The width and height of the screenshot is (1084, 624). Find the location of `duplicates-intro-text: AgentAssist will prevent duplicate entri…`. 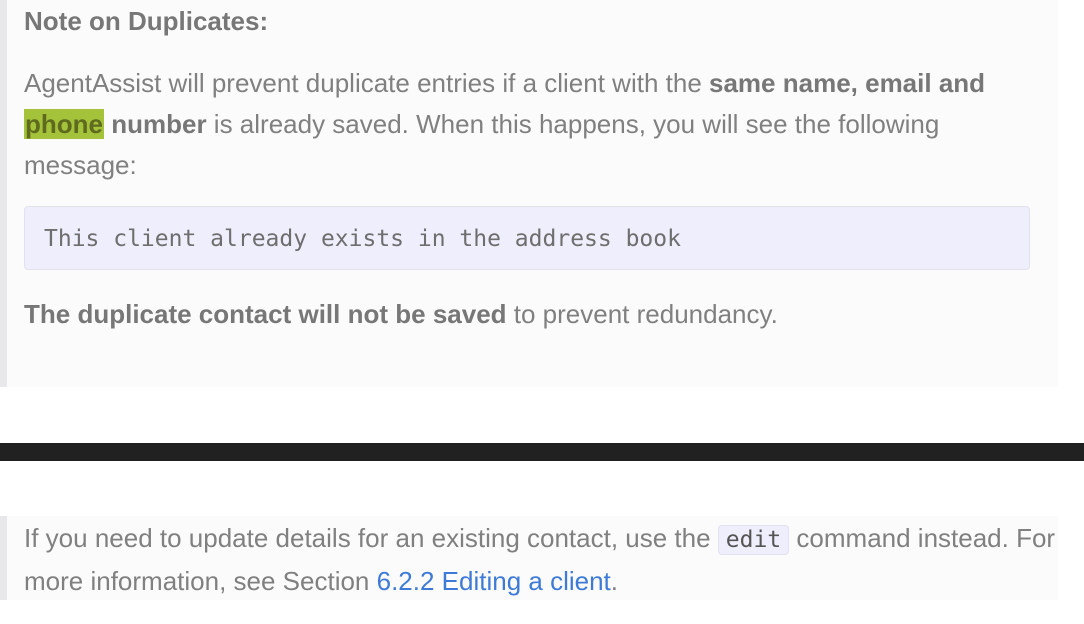

duplicates-intro-text: AgentAssist will prevent duplicate entri… is located at coordinates (367, 83).